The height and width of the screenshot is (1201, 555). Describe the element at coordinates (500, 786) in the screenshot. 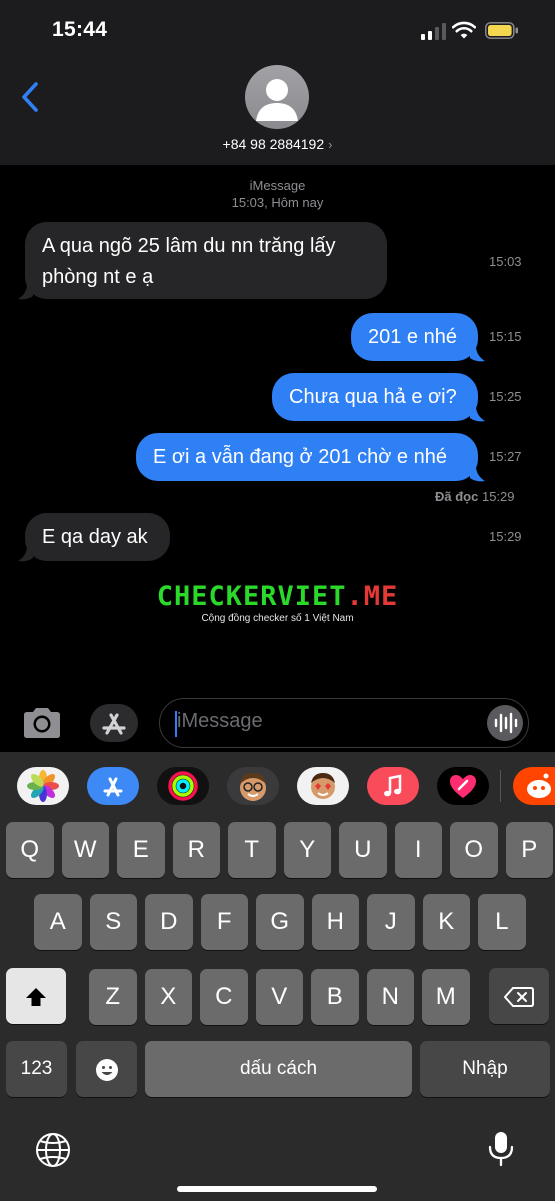

I see `tray-divider` at that location.